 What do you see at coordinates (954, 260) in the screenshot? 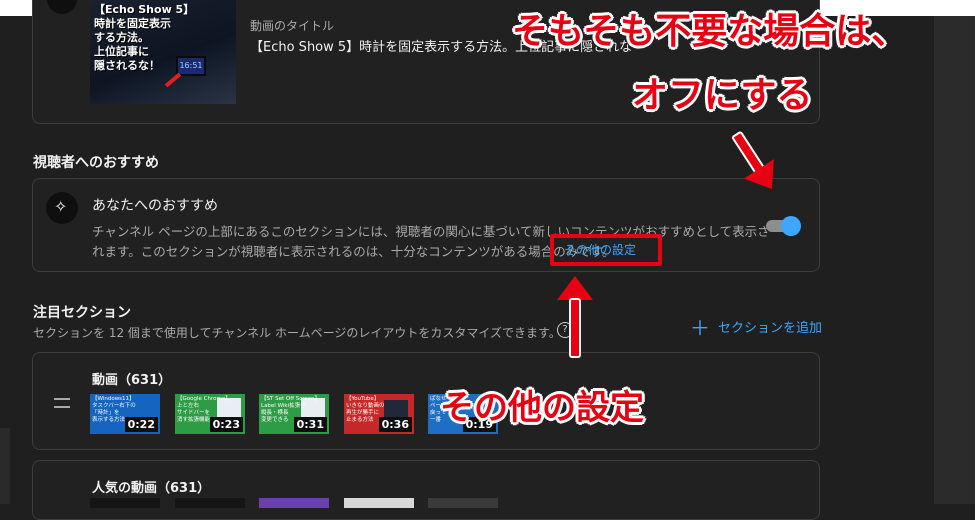
I see `right-scroll-gutter` at bounding box center [954, 260].